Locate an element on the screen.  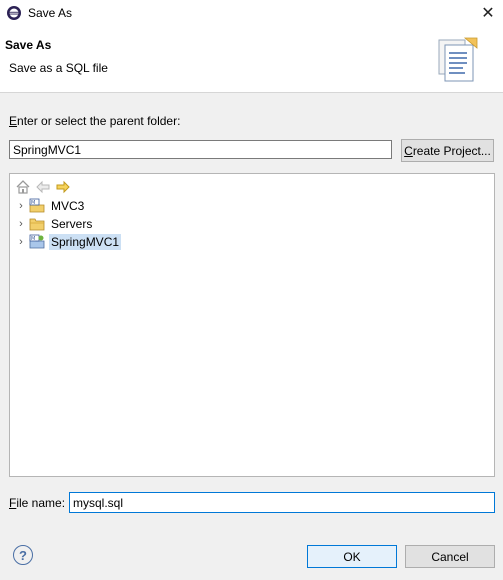
close-icon: ✕ is located at coordinates (488, 13).